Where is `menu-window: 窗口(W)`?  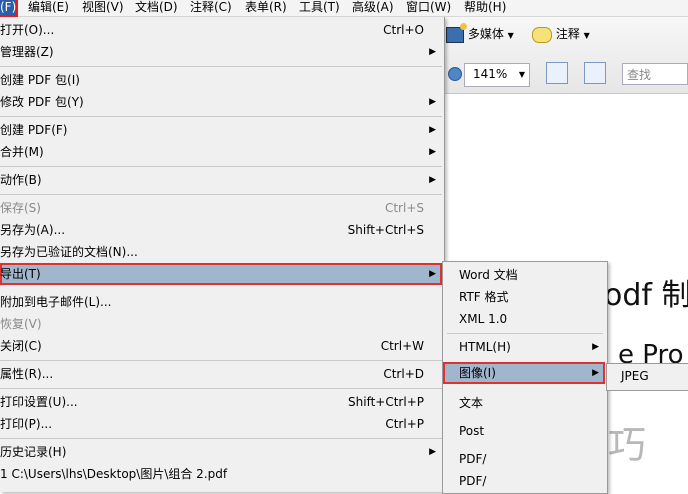 menu-window: 窗口(W) is located at coordinates (428, 8).